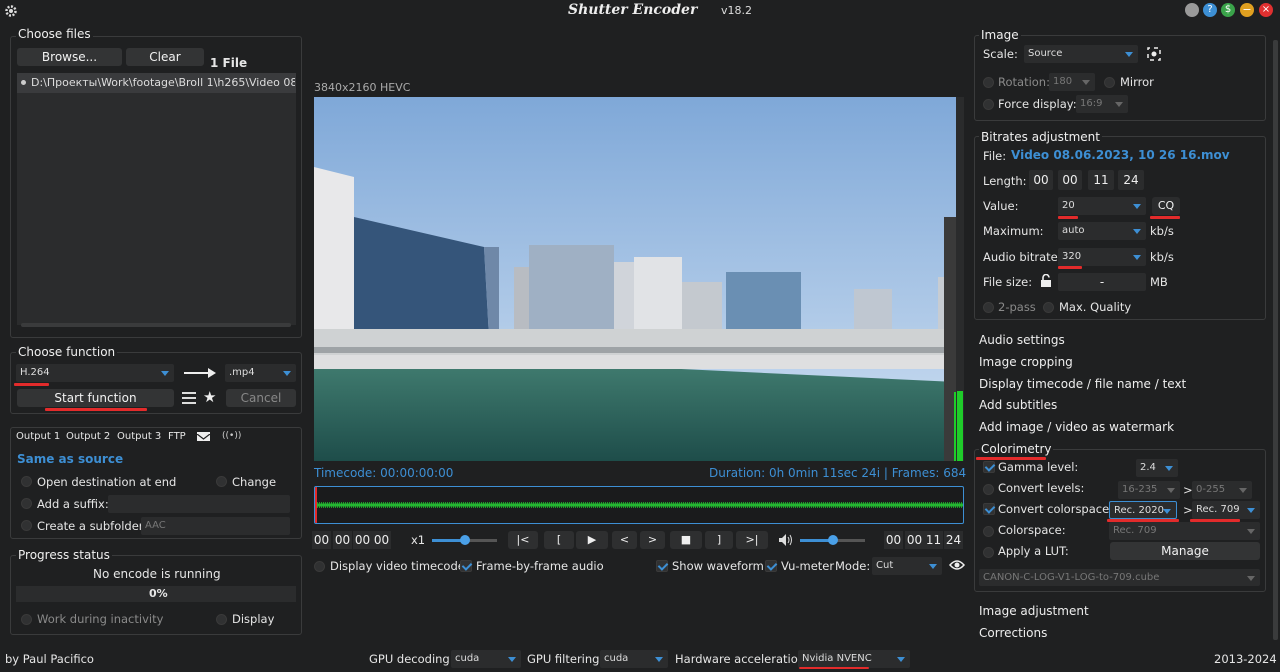  Describe the element at coordinates (1070, 180) in the screenshot. I see `length-mm: 00` at that location.